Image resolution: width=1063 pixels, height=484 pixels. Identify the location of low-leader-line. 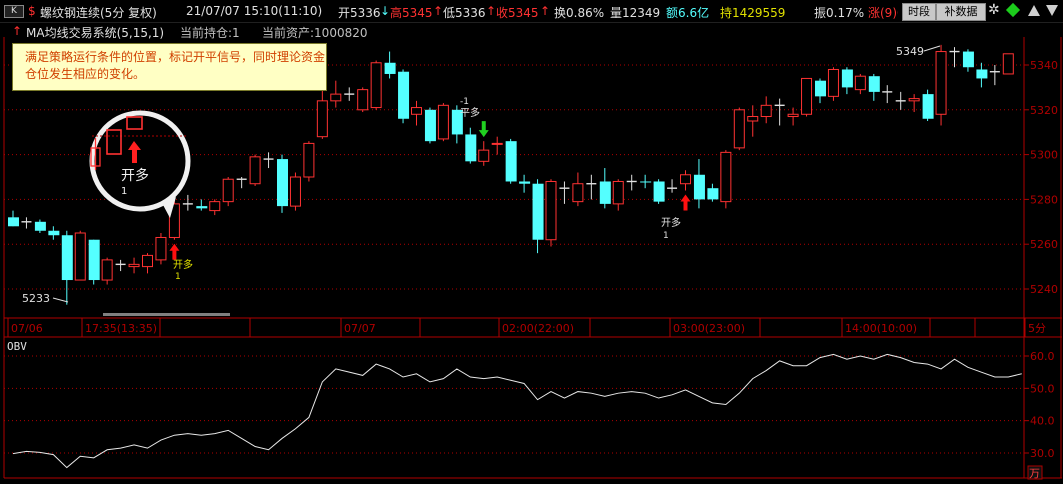
(60, 300).